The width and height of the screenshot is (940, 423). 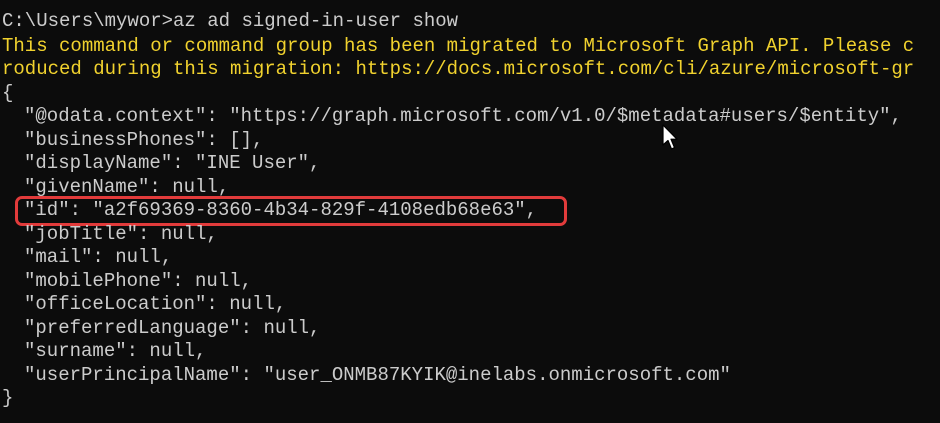 What do you see at coordinates (230, 21) in the screenshot?
I see `command-prompt-line: C:\Users\mywor>az ad signed-in-user show` at bounding box center [230, 21].